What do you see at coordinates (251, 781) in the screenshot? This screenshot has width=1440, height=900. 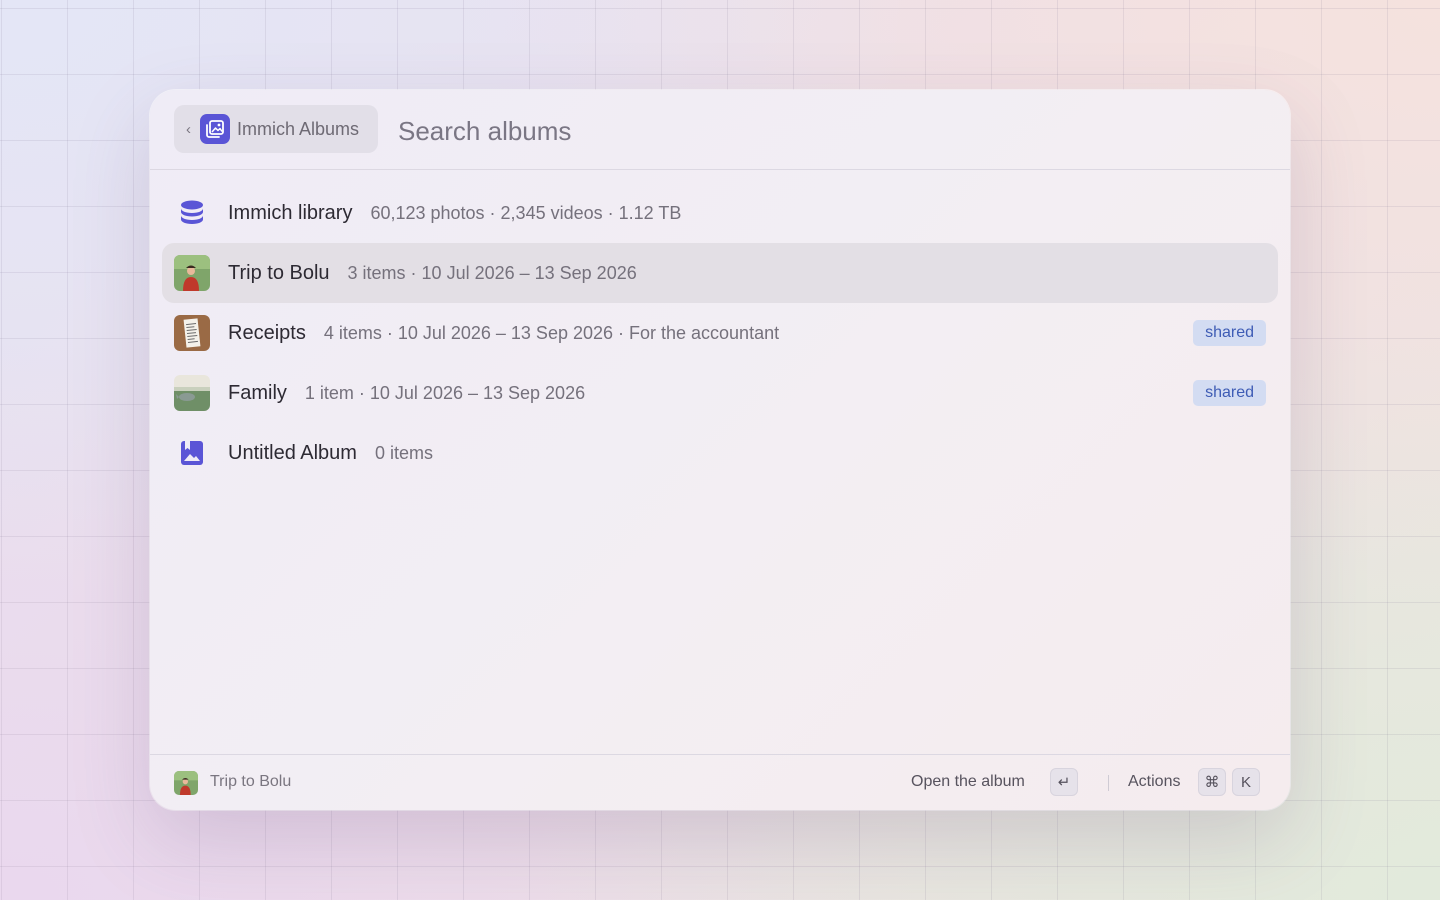 I see `selected-item-label: Trip to Bolu` at bounding box center [251, 781].